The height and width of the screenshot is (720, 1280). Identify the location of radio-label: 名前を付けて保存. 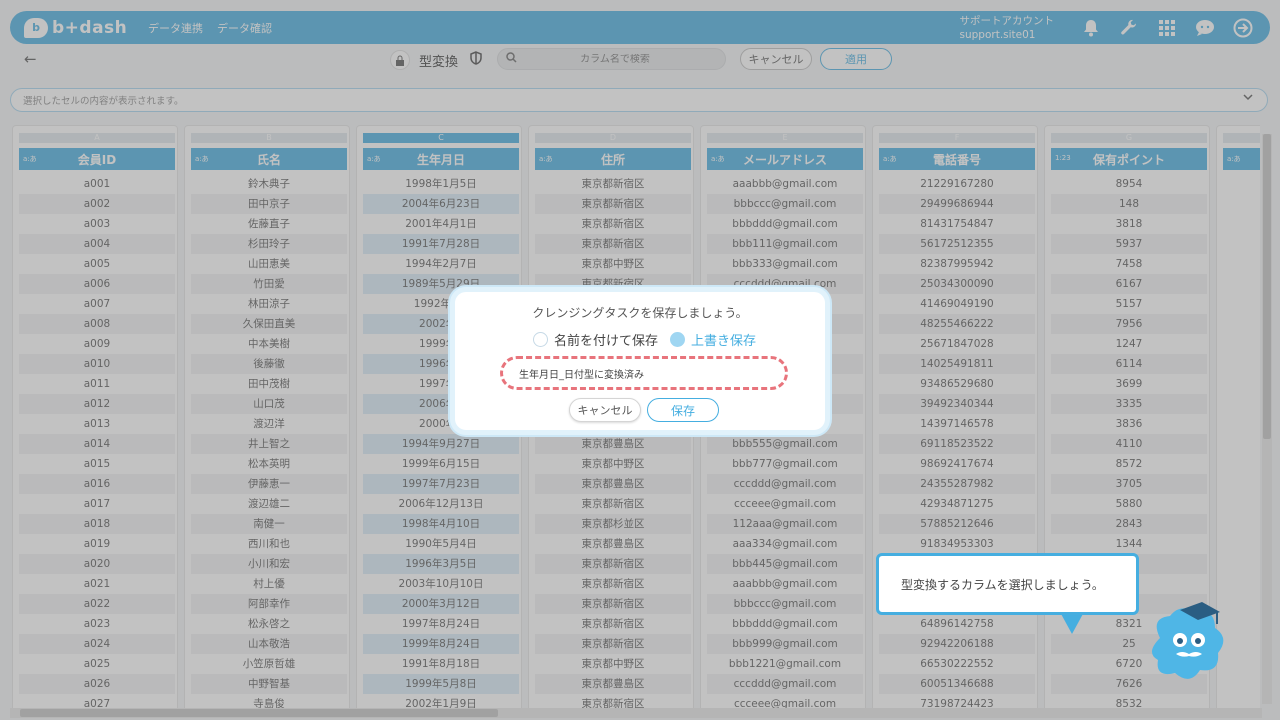
(606, 341).